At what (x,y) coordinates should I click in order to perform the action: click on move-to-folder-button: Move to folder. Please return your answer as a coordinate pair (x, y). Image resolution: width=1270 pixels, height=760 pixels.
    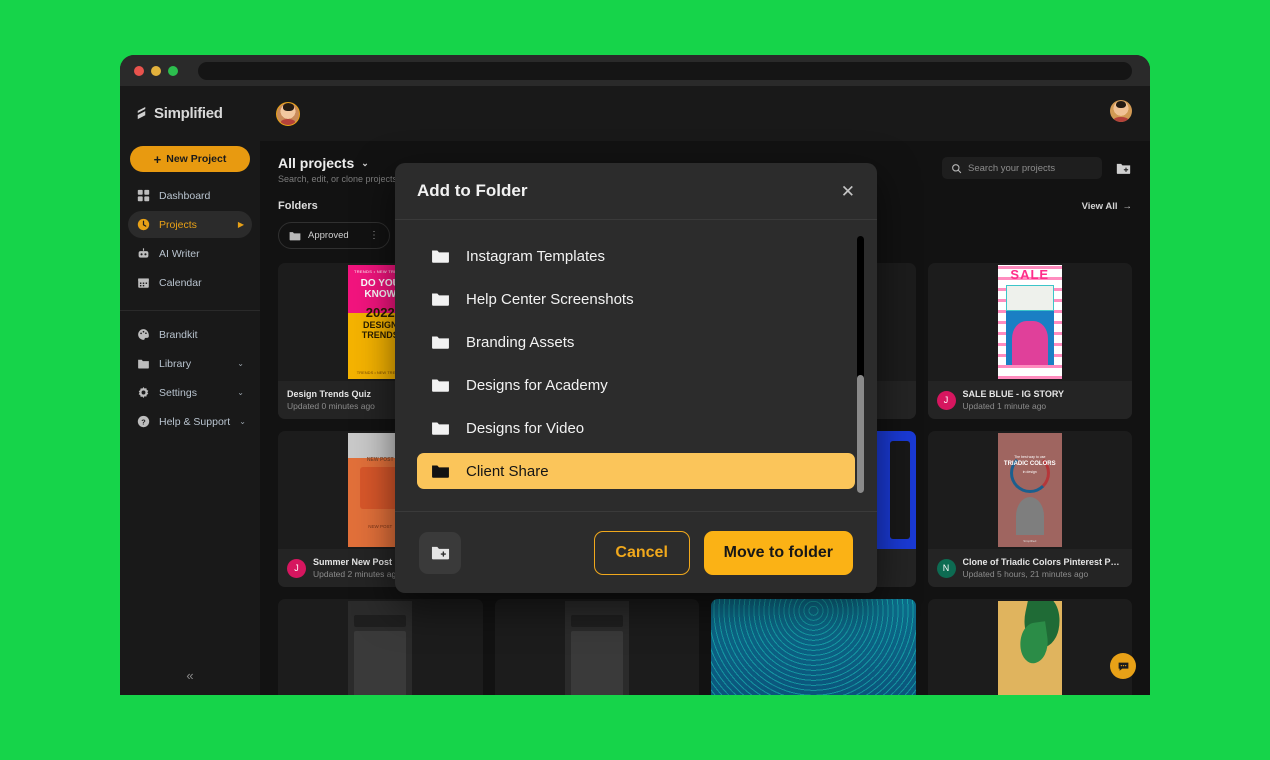
    Looking at the image, I should click on (778, 552).